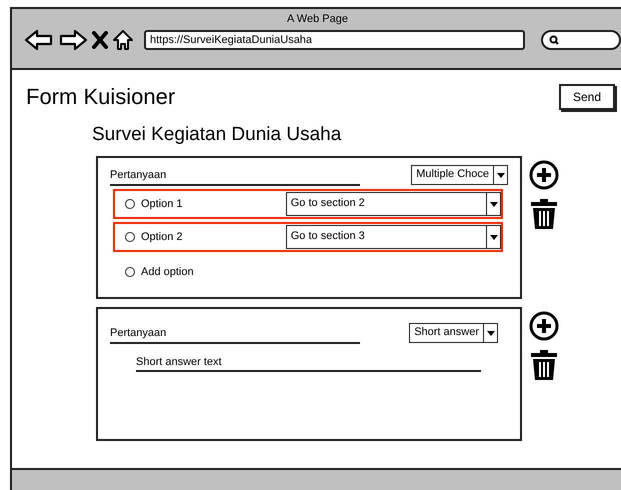 This screenshot has height=490, width=621. Describe the element at coordinates (587, 97) in the screenshot. I see `send-button: Send` at that location.